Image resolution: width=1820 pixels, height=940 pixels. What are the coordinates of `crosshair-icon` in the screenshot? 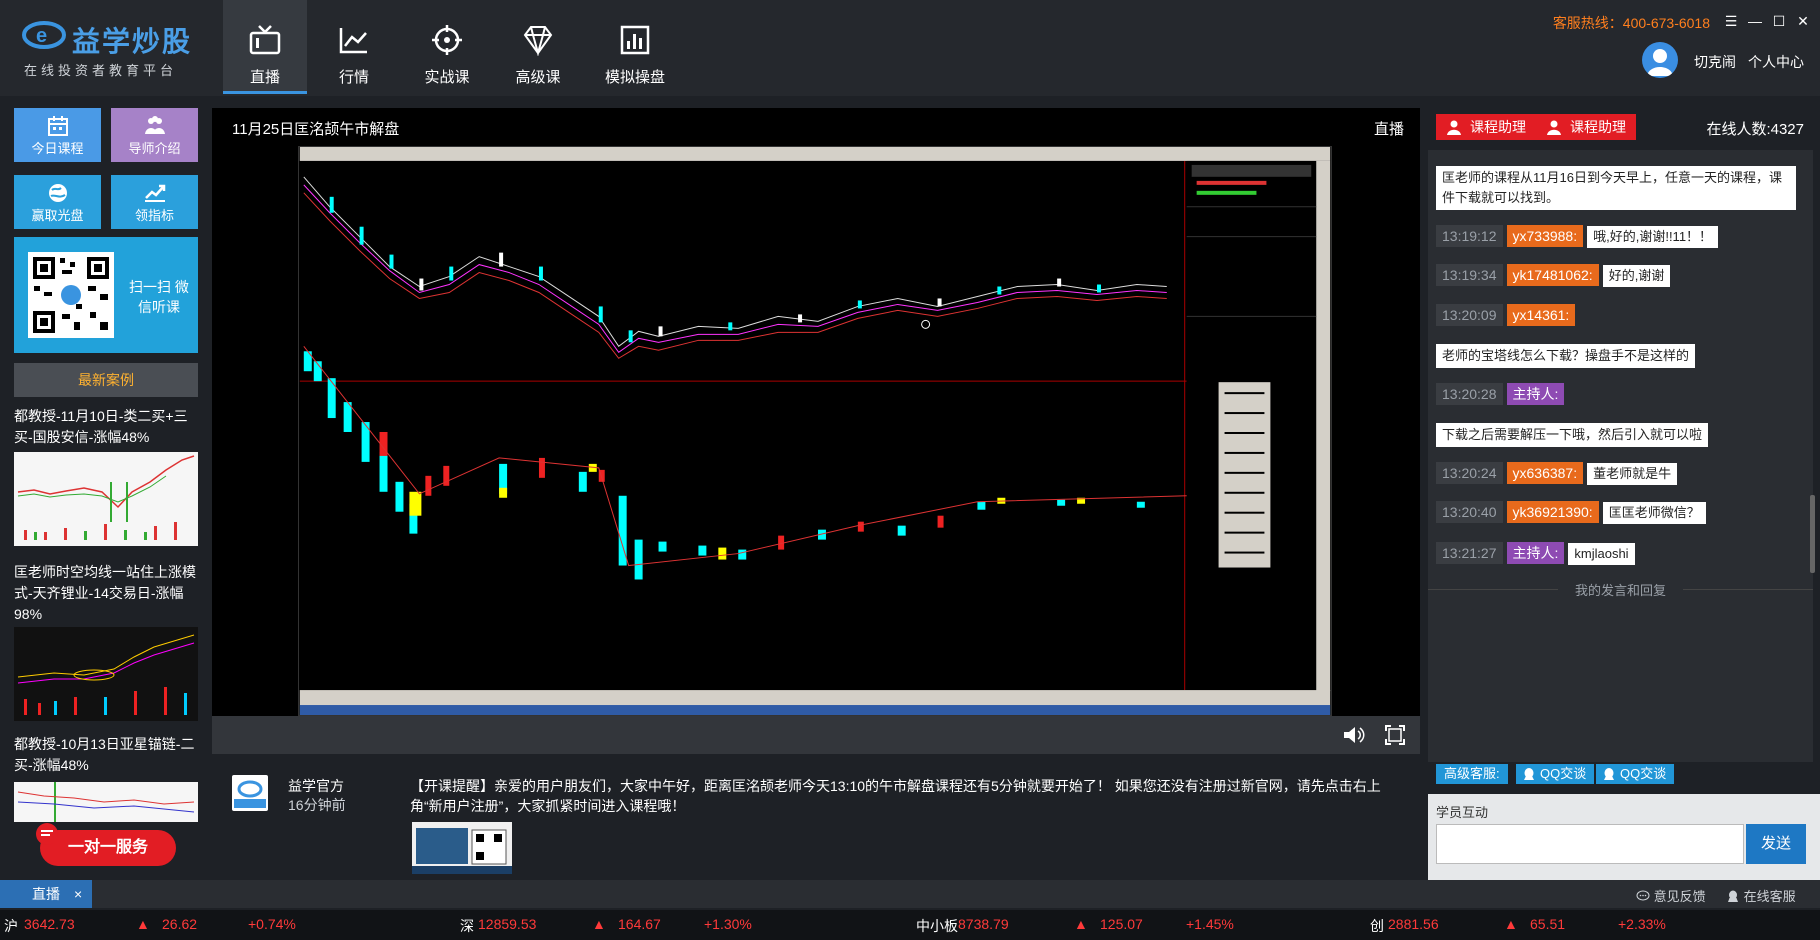 It's located at (447, 40).